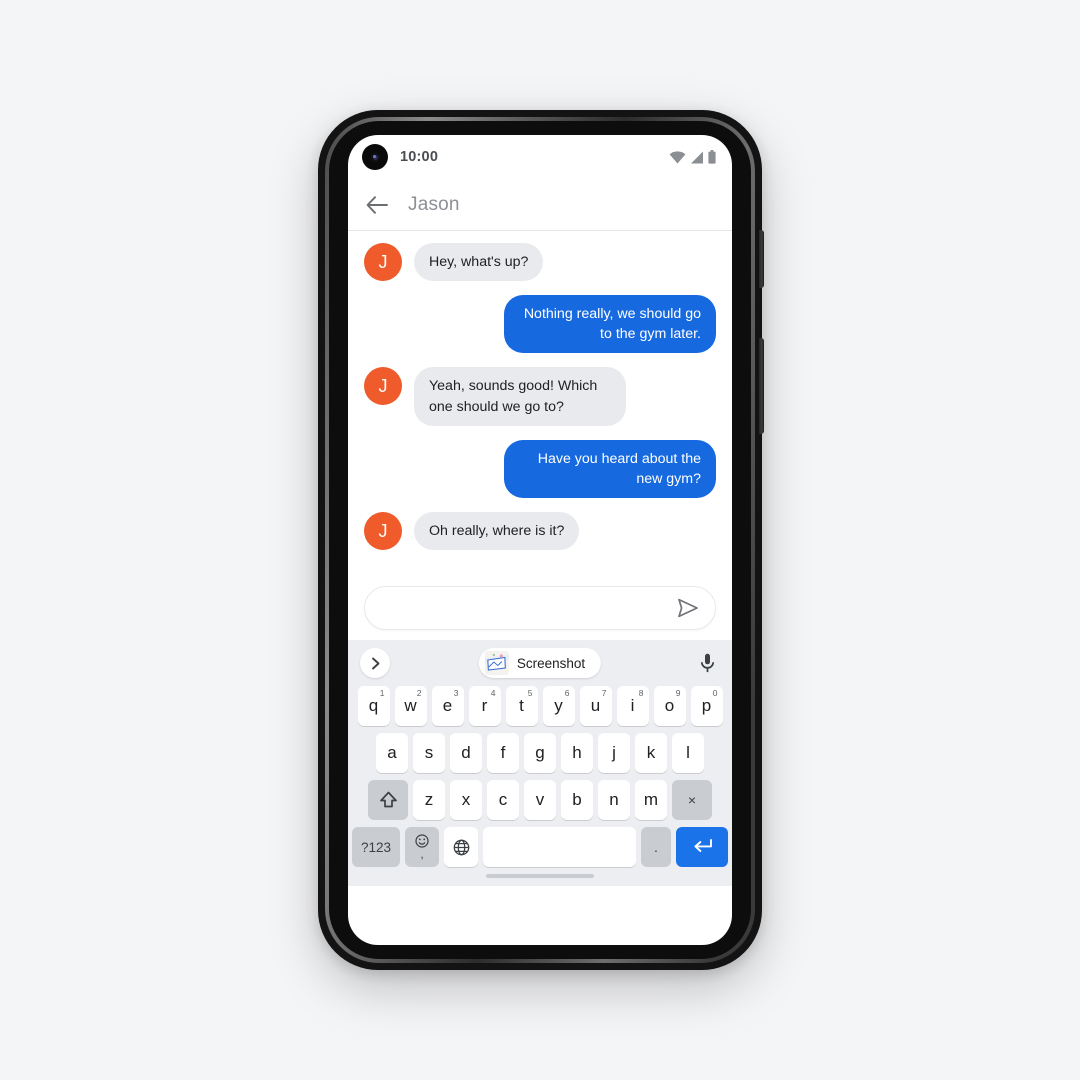 The height and width of the screenshot is (1080, 1080). I want to click on key-q: 1q, so click(373, 706).